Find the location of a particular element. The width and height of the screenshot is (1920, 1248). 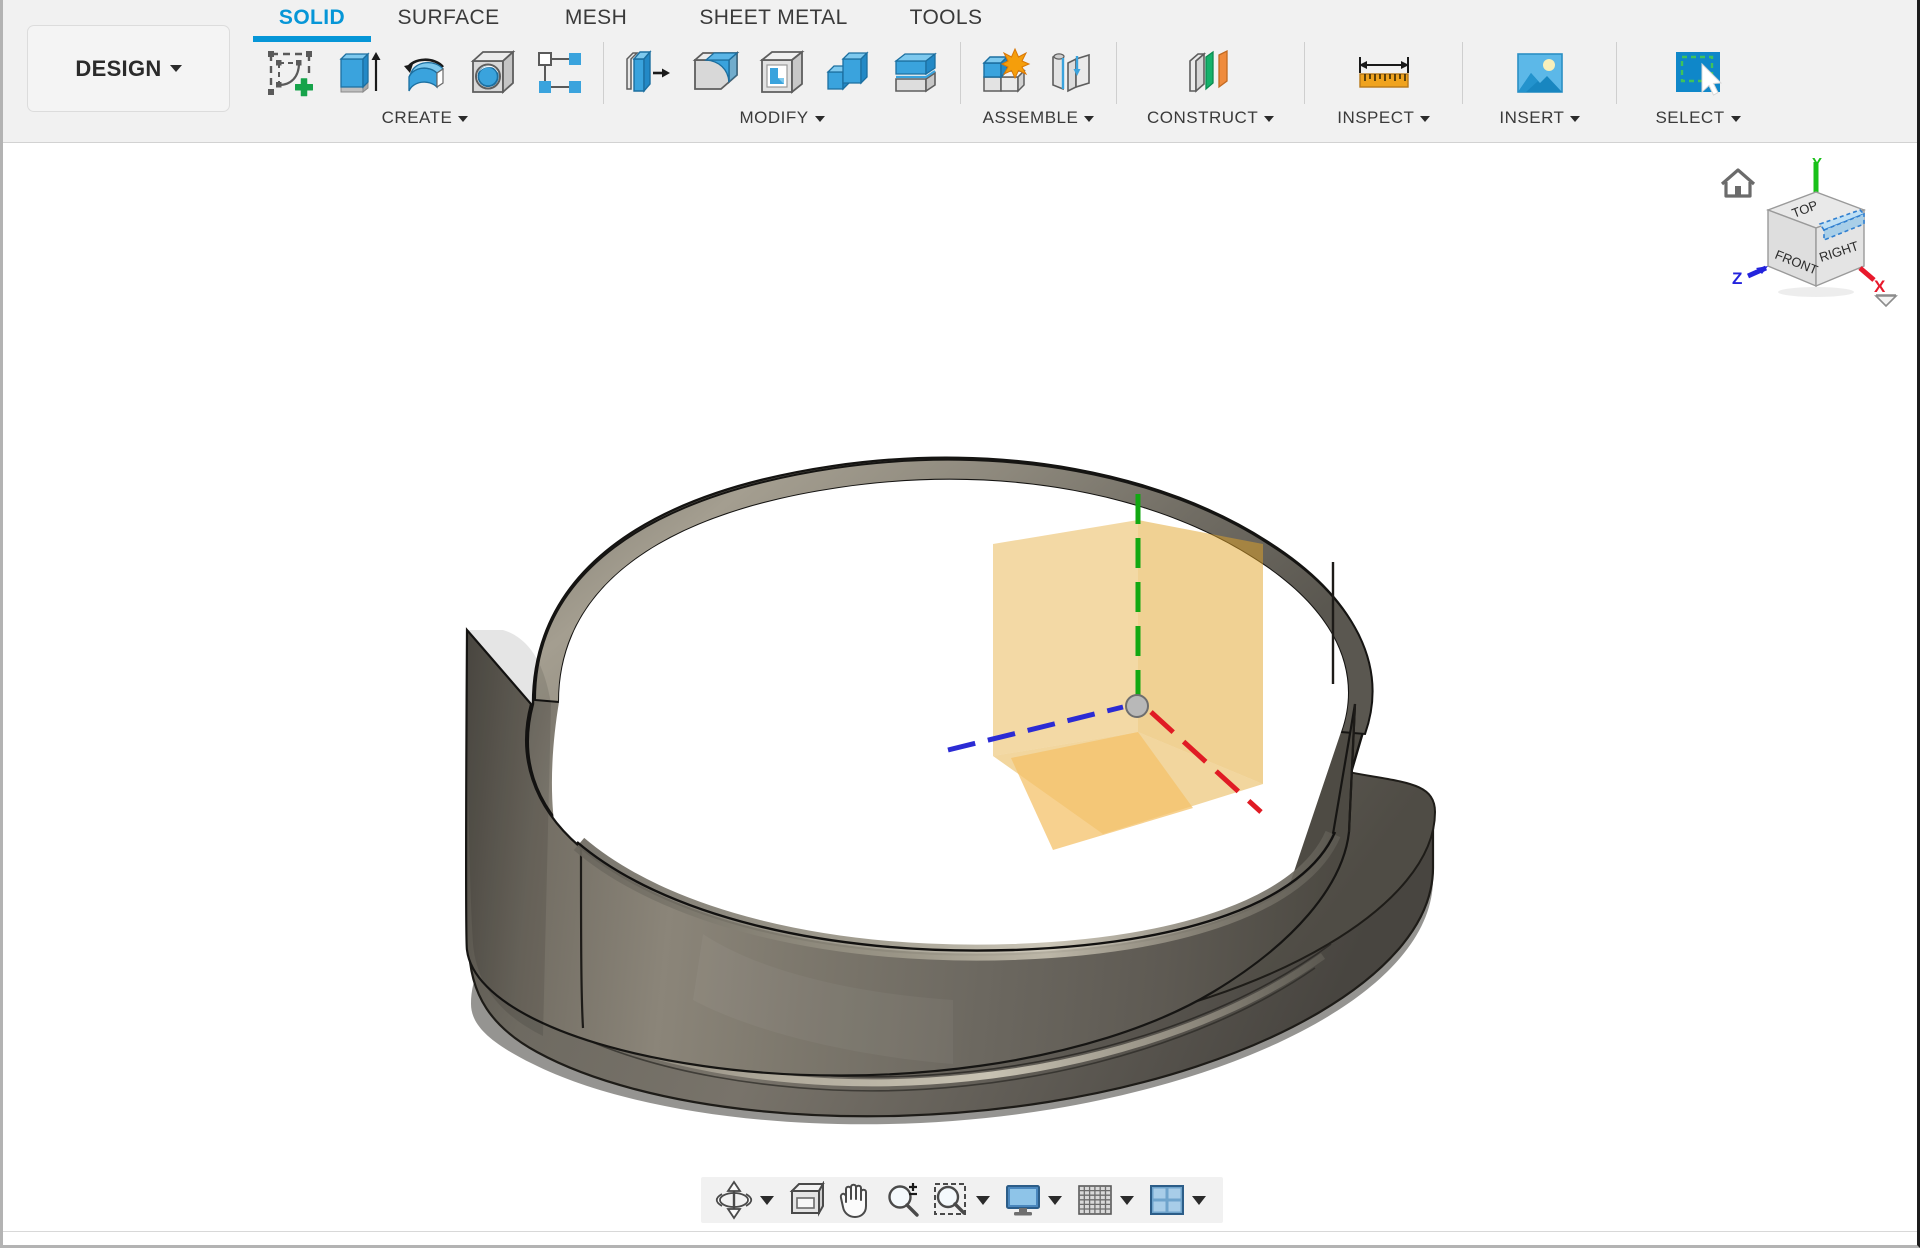

hole-button is located at coordinates (492, 73).